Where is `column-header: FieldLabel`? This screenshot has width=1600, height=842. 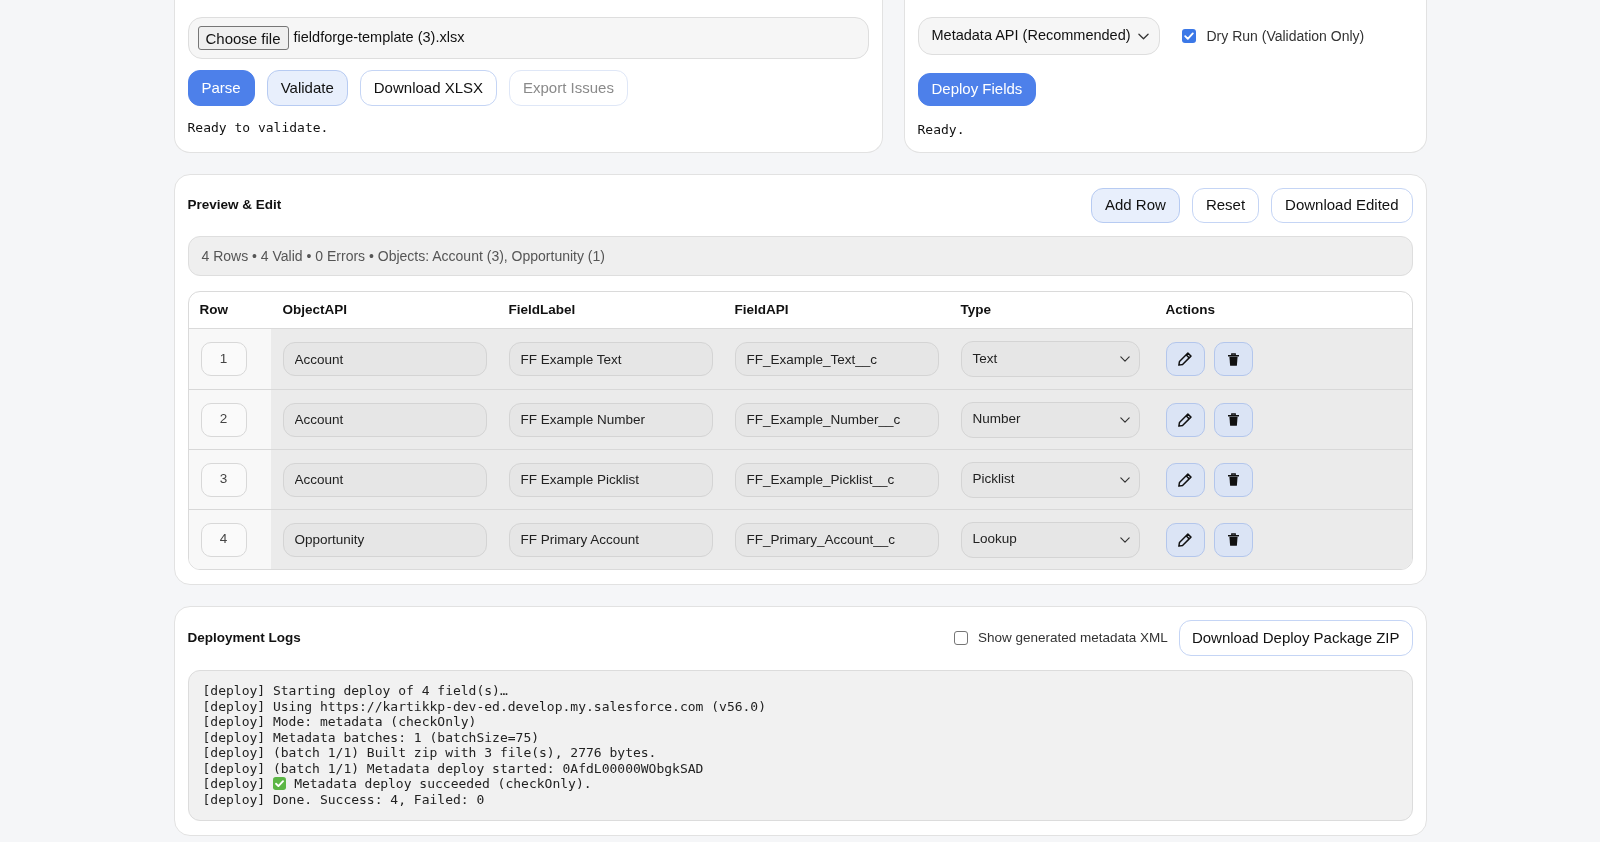 column-header: FieldLabel is located at coordinates (542, 309).